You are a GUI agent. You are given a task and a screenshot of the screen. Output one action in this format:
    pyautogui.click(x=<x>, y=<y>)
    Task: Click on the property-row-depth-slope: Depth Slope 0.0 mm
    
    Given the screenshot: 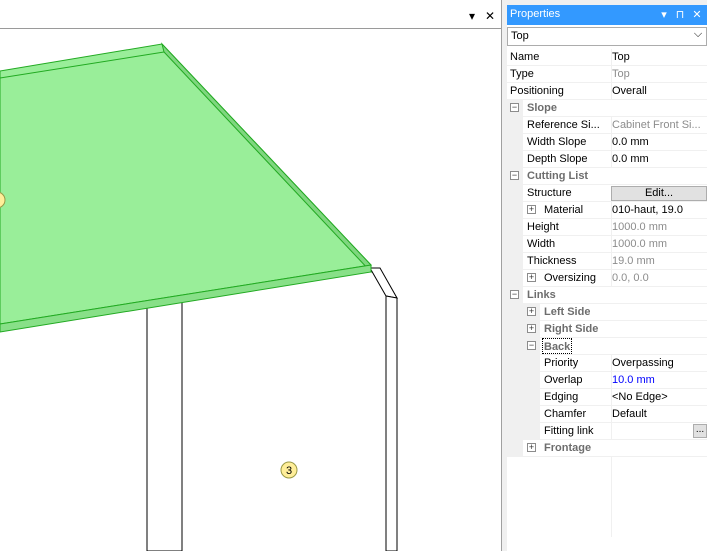 What is the action you would take?
    pyautogui.click(x=607, y=159)
    